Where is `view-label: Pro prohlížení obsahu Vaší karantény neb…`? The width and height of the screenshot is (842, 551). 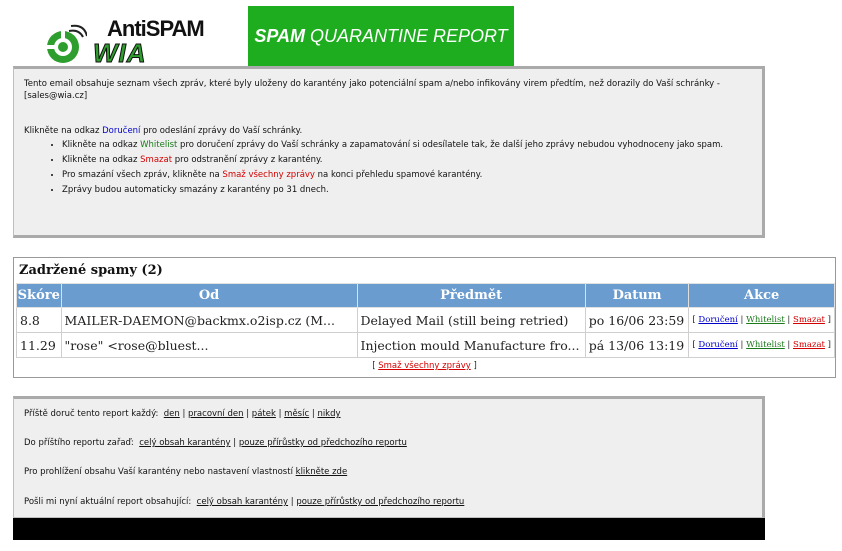
view-label: Pro prohlížení obsahu Vaší karantény neb… is located at coordinates (158, 472).